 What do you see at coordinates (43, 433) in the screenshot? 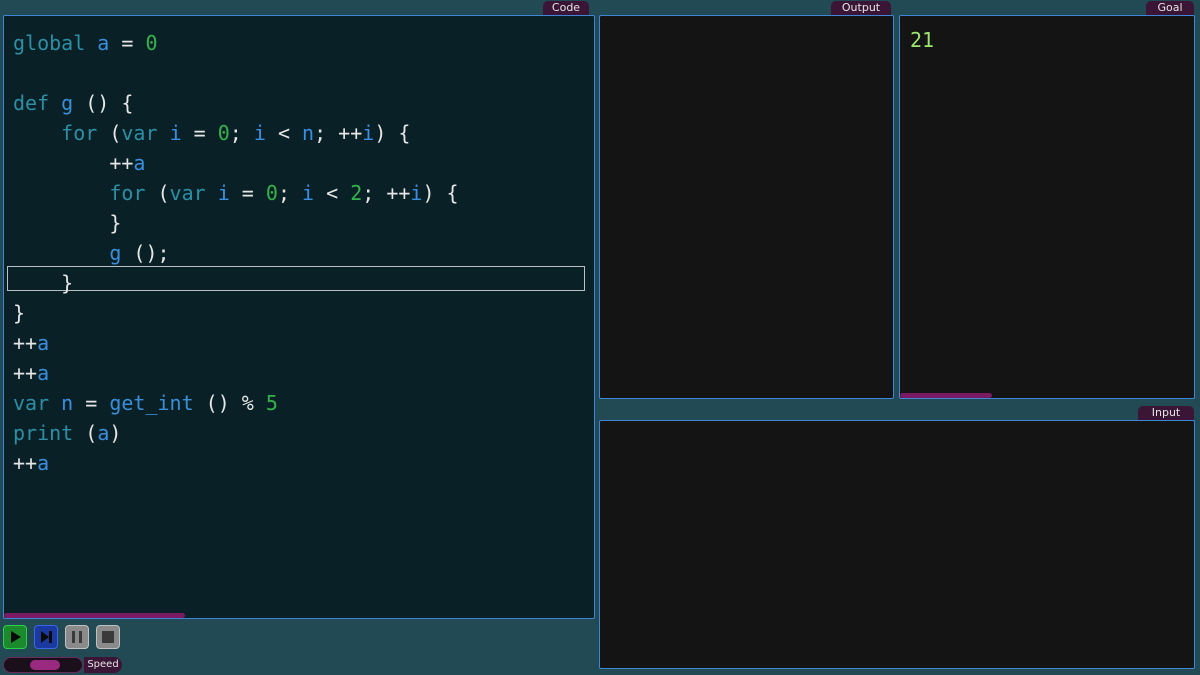
I see `code-token: print` at bounding box center [43, 433].